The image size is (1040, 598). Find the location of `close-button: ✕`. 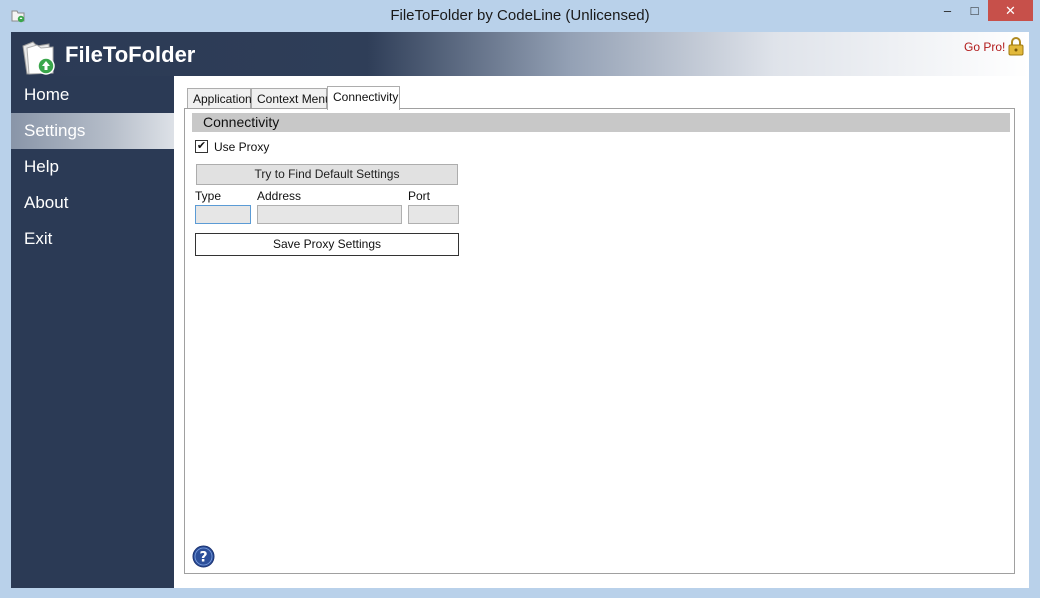

close-button: ✕ is located at coordinates (1010, 10).